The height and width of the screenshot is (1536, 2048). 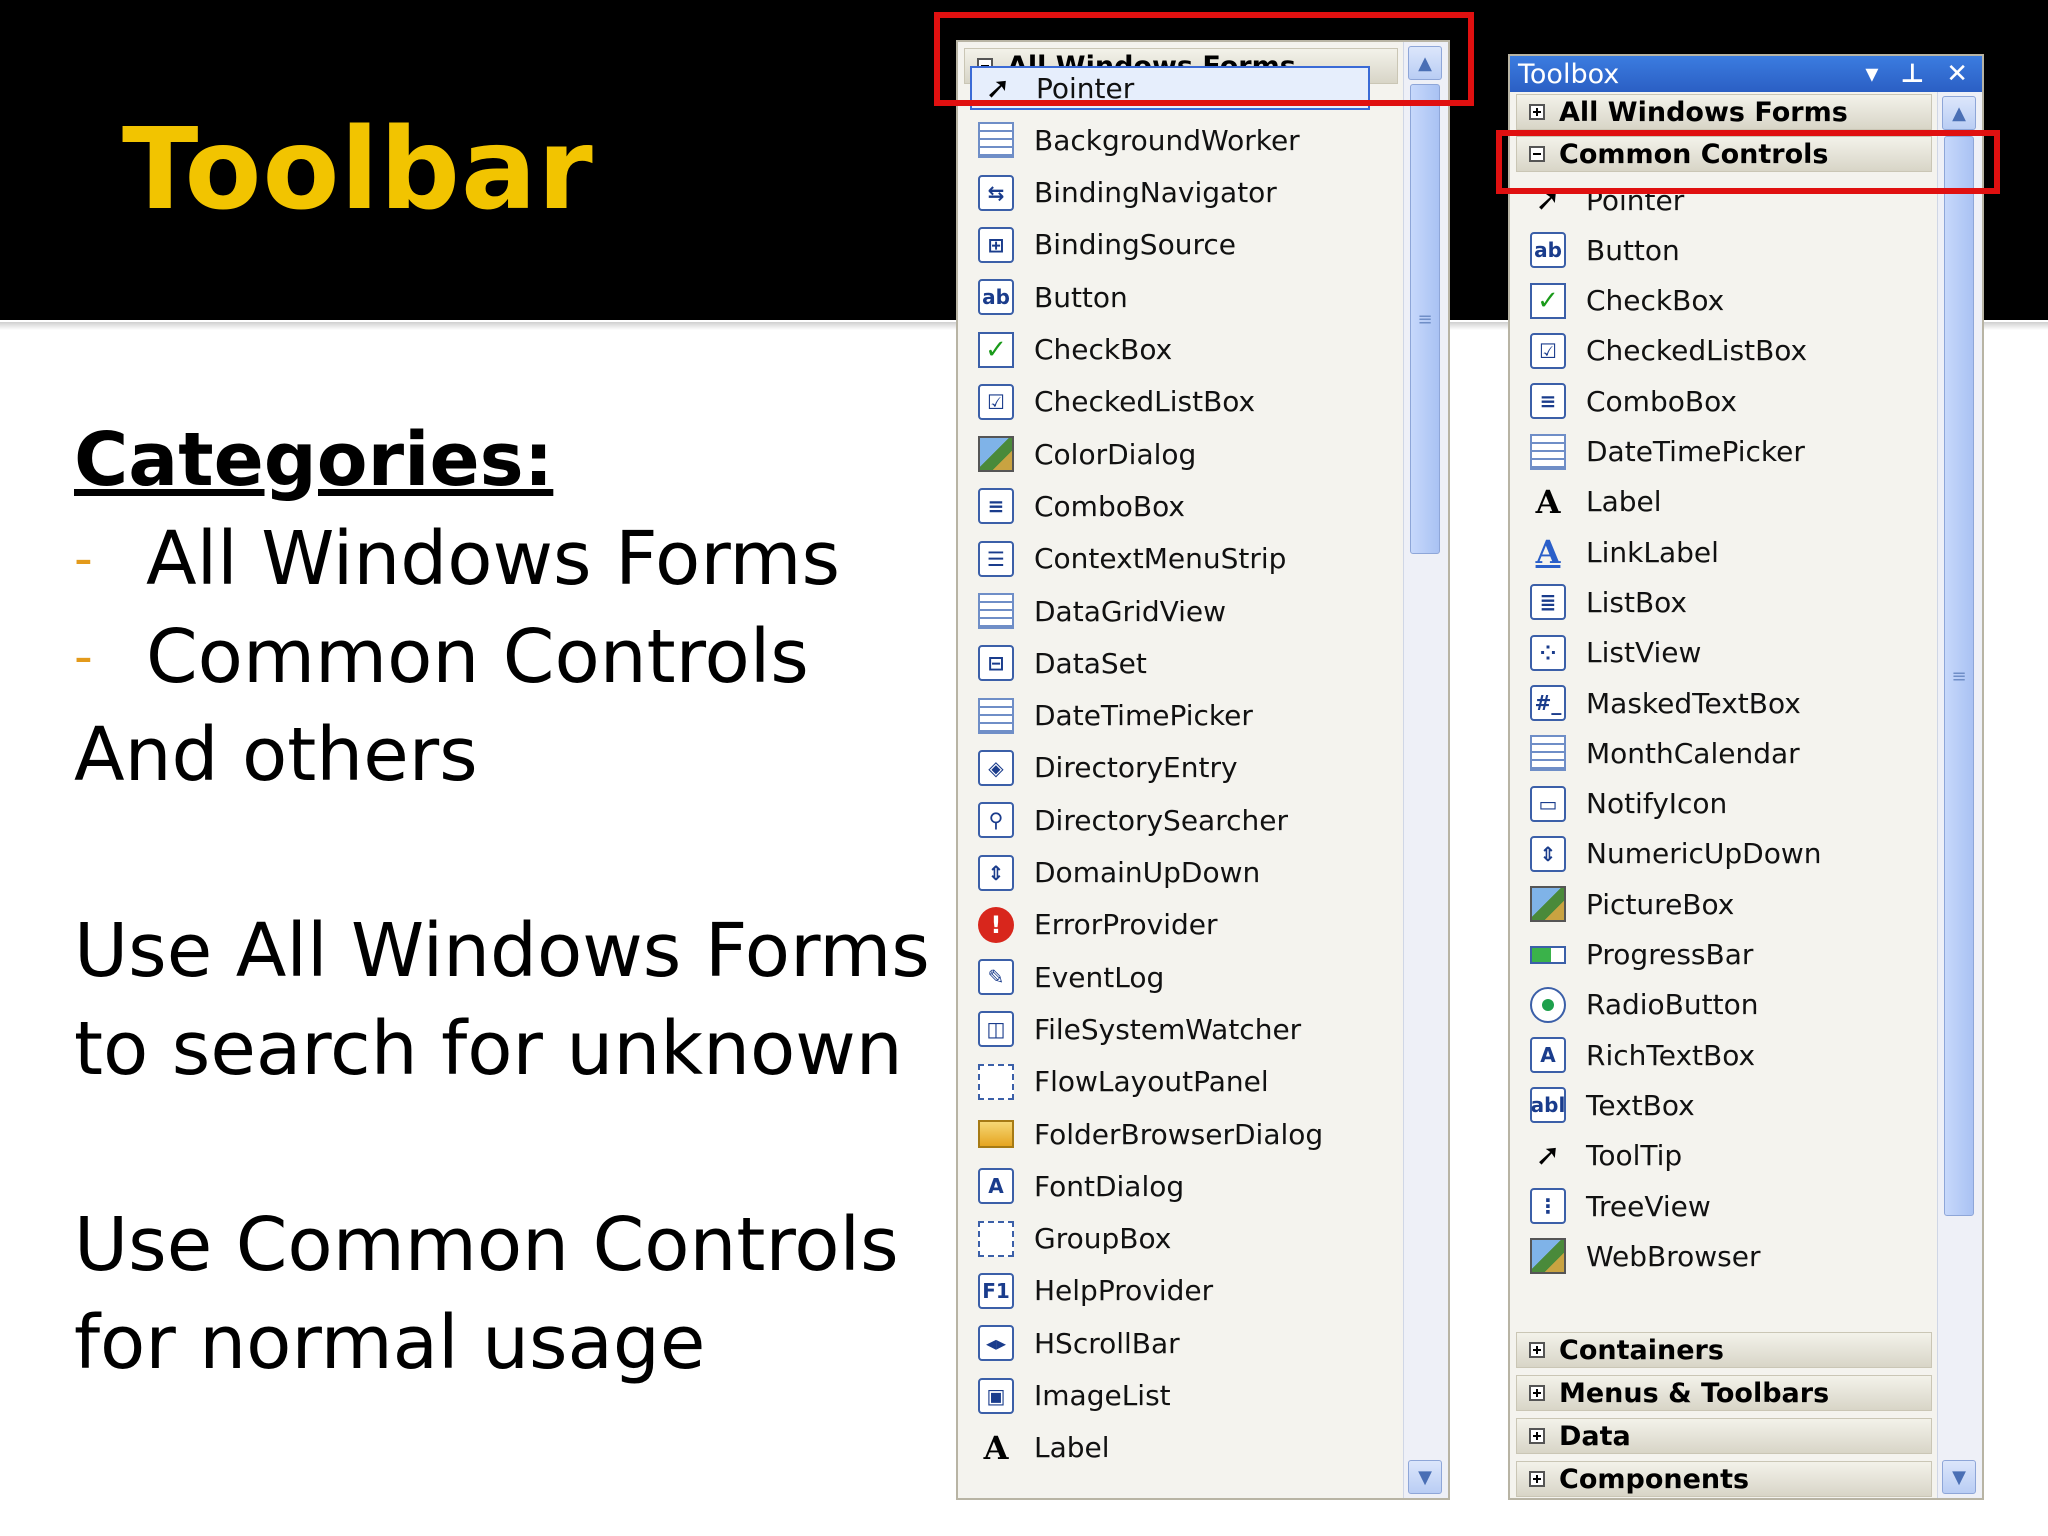 I want to click on category-components: Components, so click(x=1724, y=1479).